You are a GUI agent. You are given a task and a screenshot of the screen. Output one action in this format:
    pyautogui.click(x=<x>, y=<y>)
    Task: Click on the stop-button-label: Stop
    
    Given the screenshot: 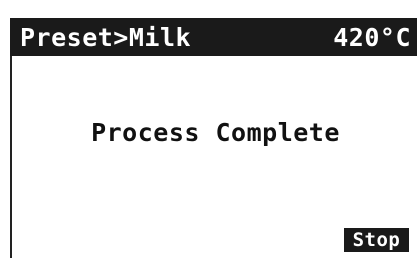 What is the action you would take?
    pyautogui.click(x=376, y=240)
    